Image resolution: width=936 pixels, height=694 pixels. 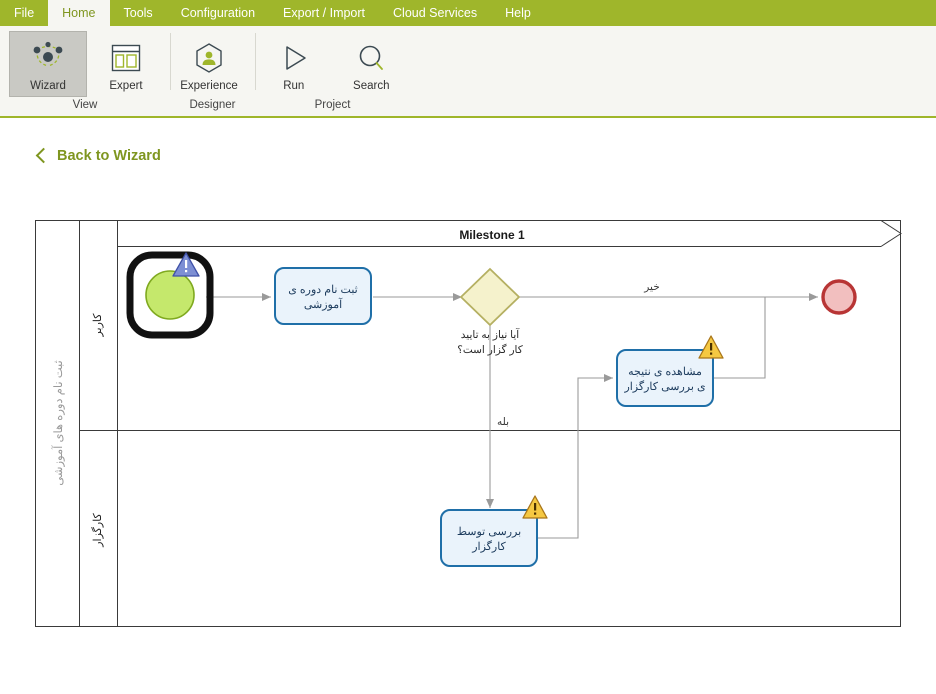 I want to click on menu-tab-label: Cloud Services, so click(x=435, y=13).